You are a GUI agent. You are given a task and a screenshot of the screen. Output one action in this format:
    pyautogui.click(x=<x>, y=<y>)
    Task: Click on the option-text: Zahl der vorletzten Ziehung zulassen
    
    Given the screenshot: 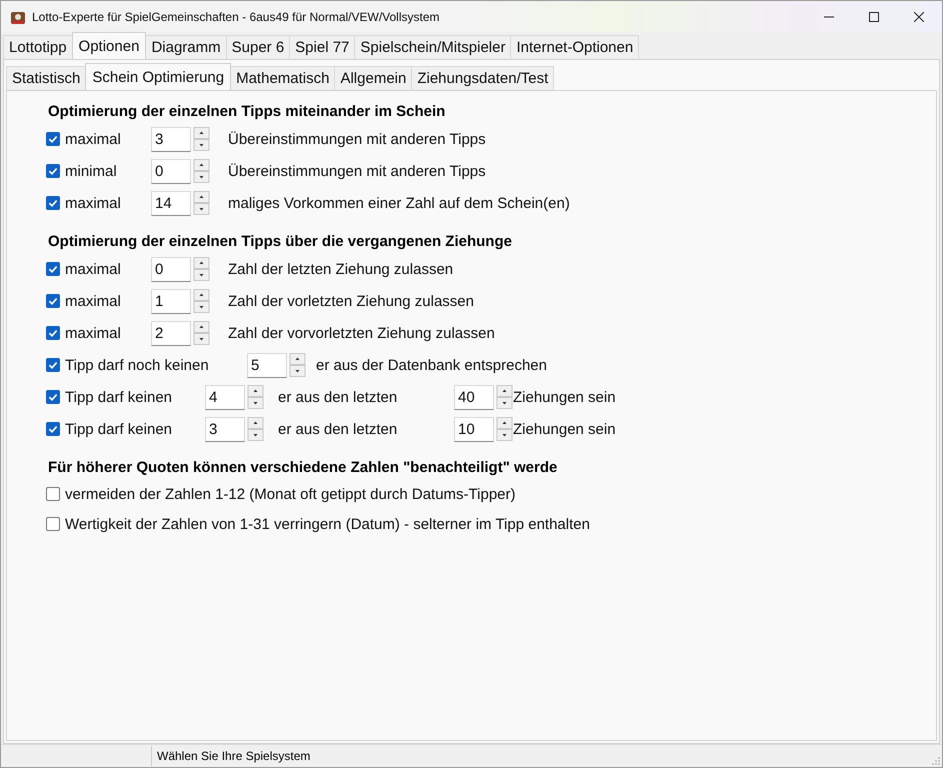 What is the action you would take?
    pyautogui.click(x=351, y=301)
    